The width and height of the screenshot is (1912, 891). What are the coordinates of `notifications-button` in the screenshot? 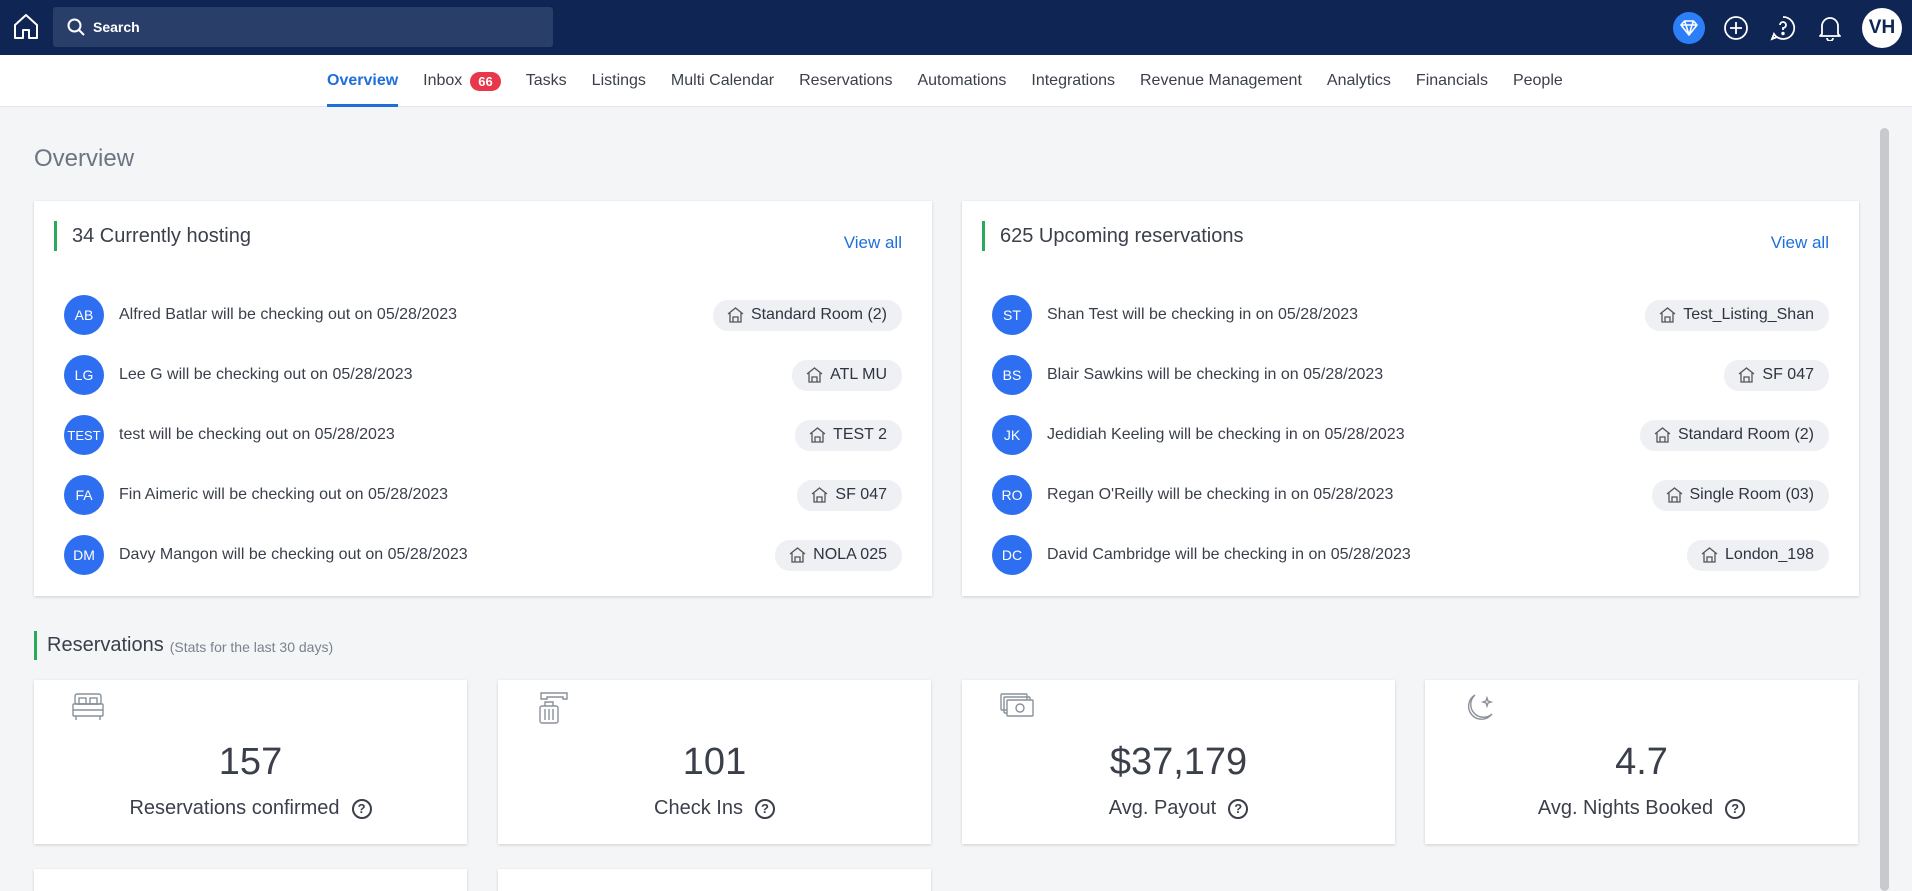 It's located at (1829, 27).